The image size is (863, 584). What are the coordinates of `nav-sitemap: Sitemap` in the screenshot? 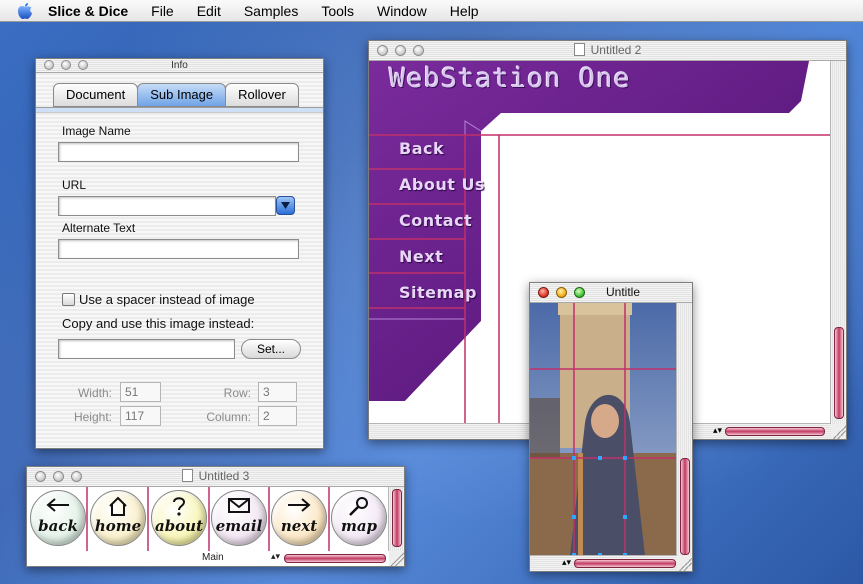 It's located at (438, 292).